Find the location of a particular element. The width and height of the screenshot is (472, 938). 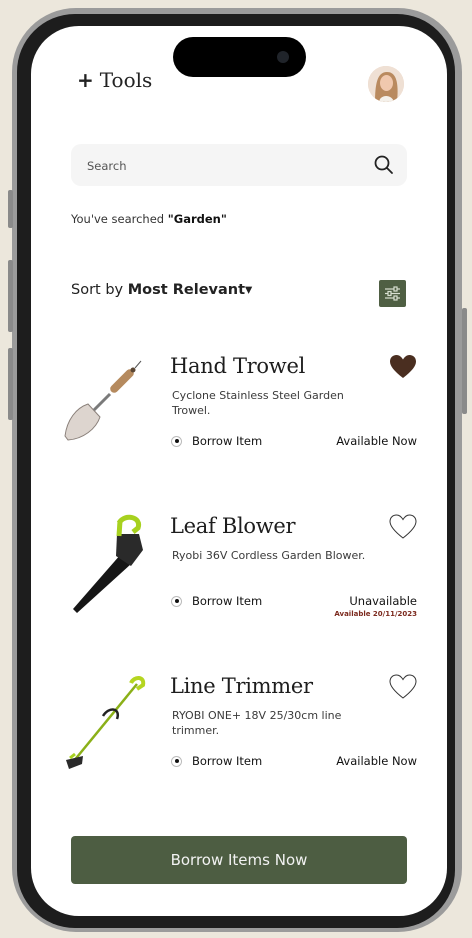

filter-button is located at coordinates (392, 293).